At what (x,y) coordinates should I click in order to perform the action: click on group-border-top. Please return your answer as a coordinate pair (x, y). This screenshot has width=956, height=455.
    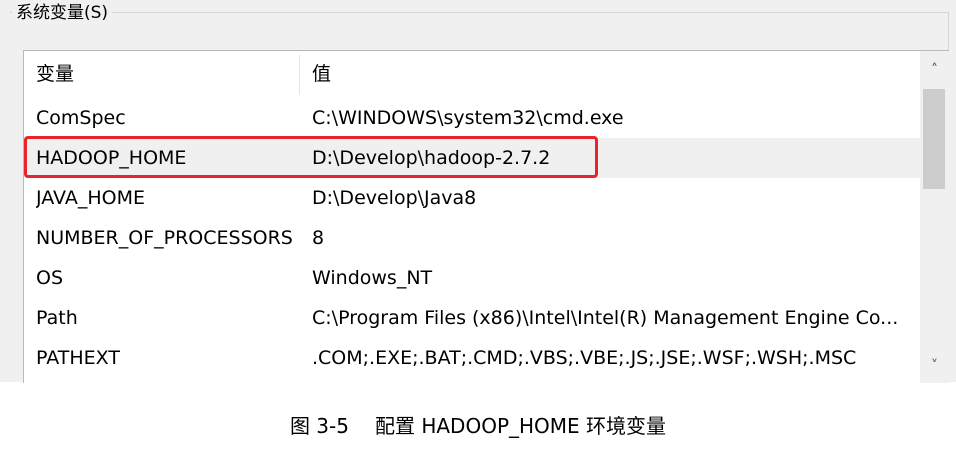
    Looking at the image, I should click on (479, 12).